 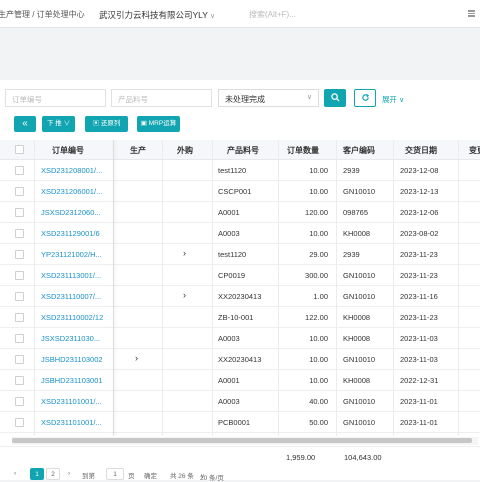 I want to click on header-production: 生产, so click(x=138, y=150).